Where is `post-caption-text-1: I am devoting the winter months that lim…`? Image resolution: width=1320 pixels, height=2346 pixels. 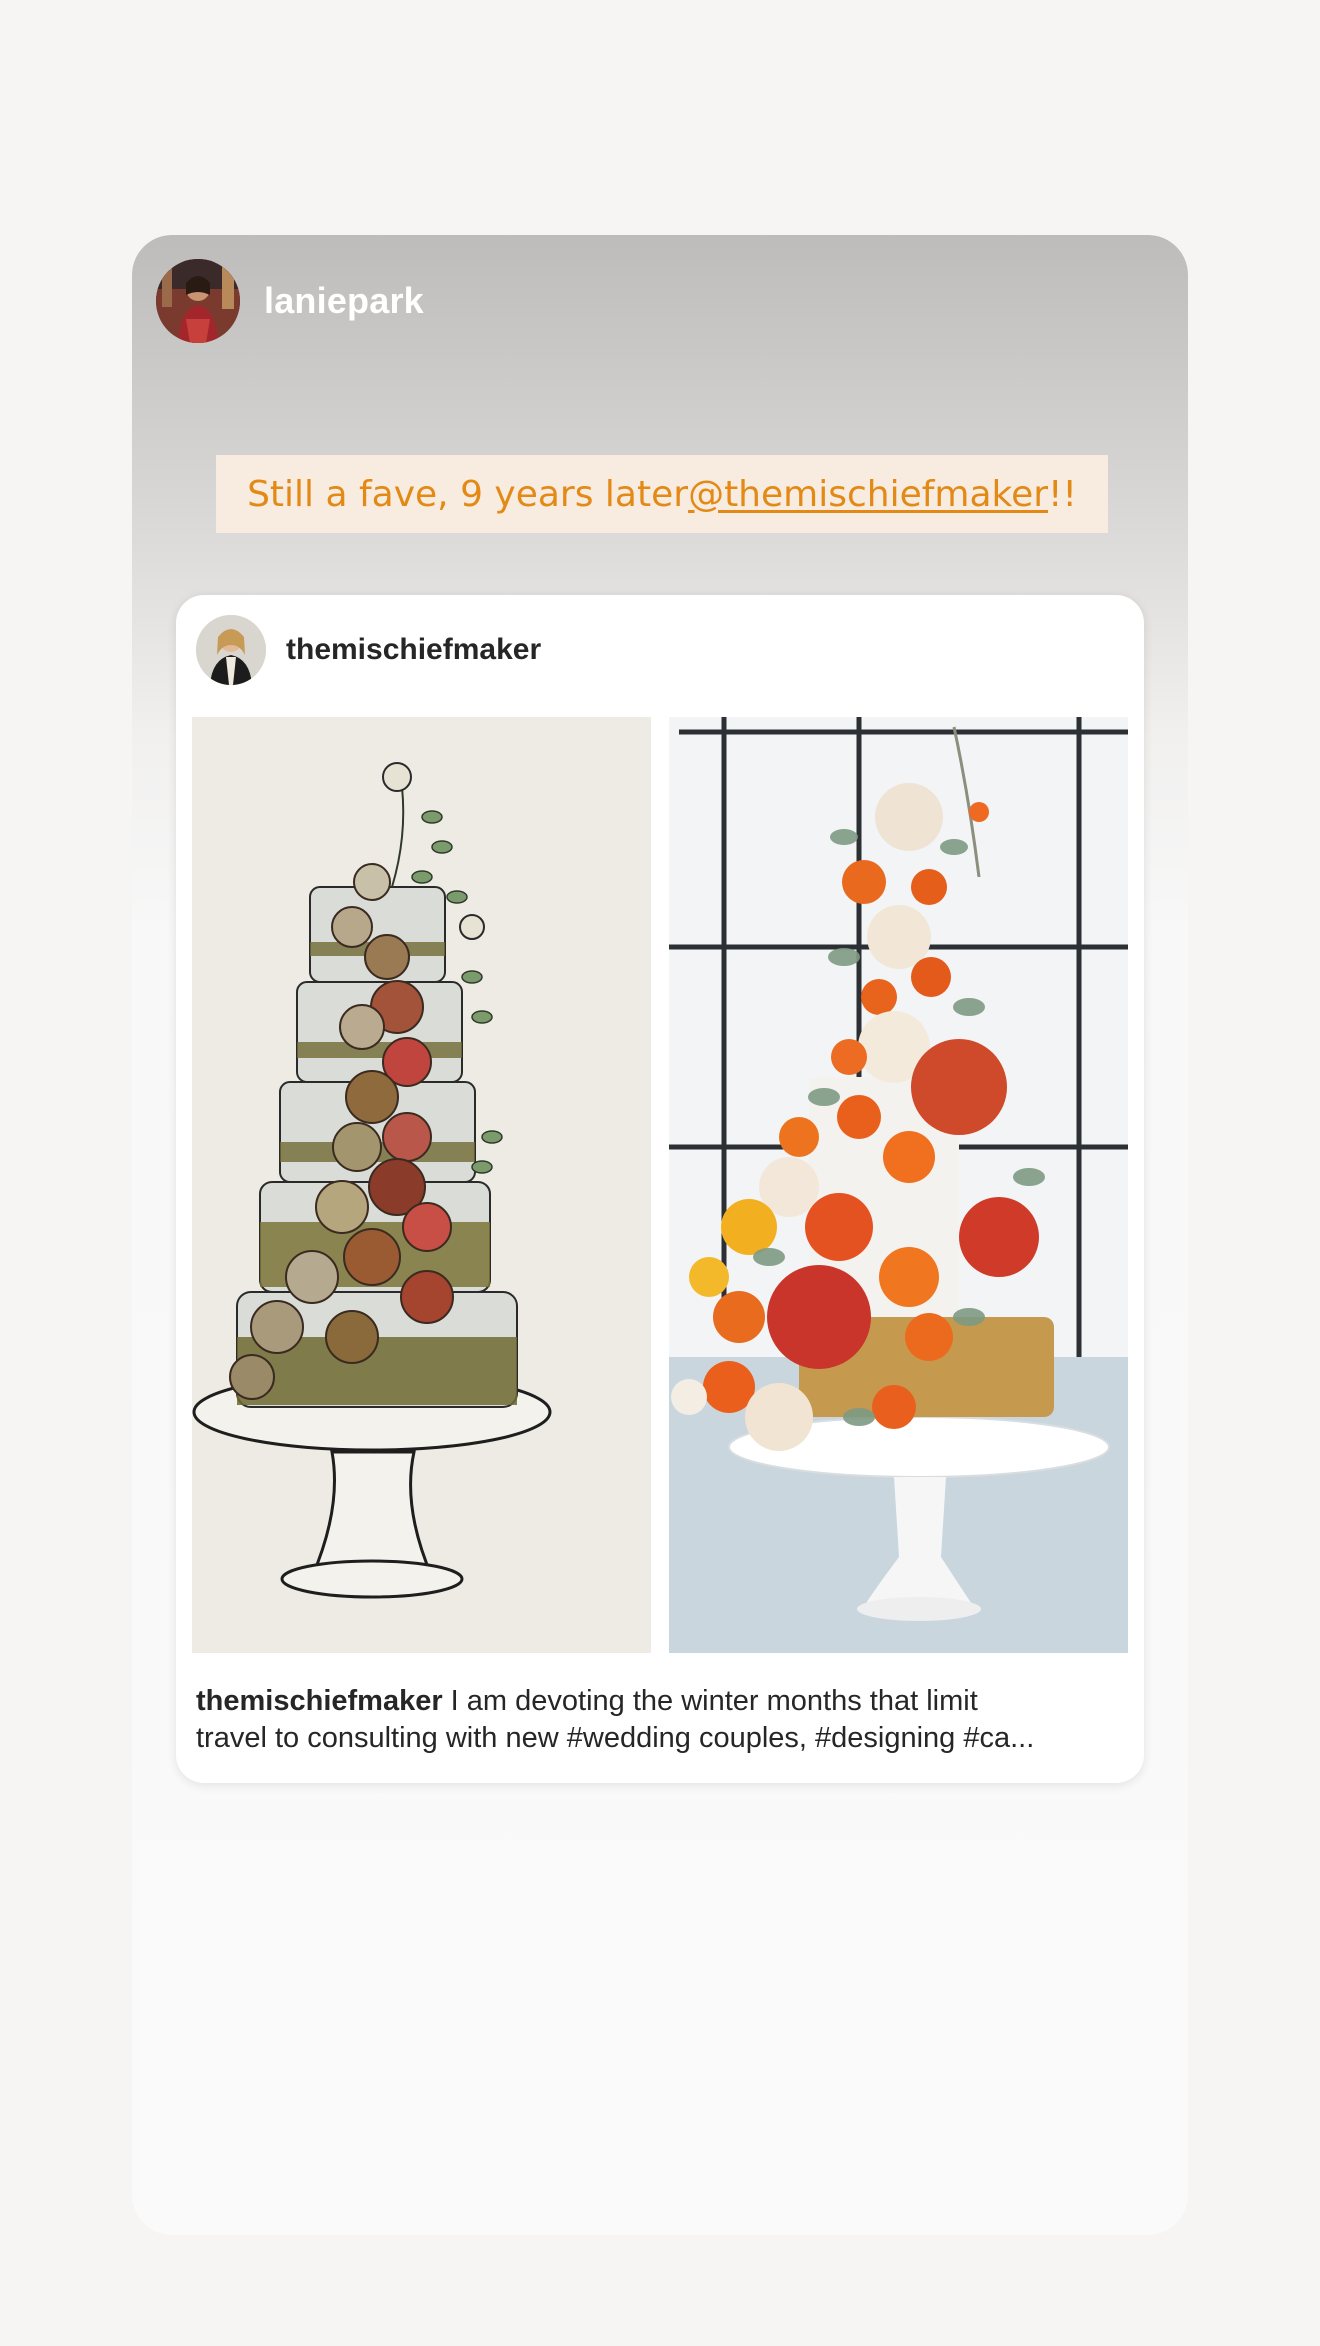 post-caption-text-1: I am devoting the winter months that lim… is located at coordinates (710, 1701).